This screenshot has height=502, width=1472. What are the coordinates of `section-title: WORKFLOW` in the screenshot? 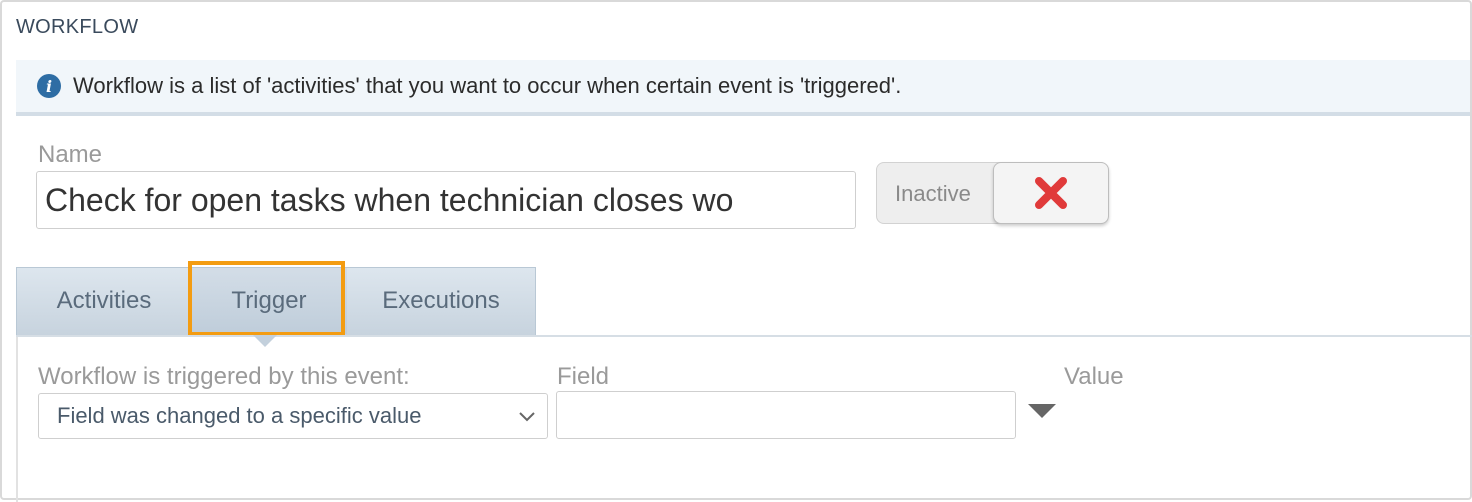 It's located at (77, 27).